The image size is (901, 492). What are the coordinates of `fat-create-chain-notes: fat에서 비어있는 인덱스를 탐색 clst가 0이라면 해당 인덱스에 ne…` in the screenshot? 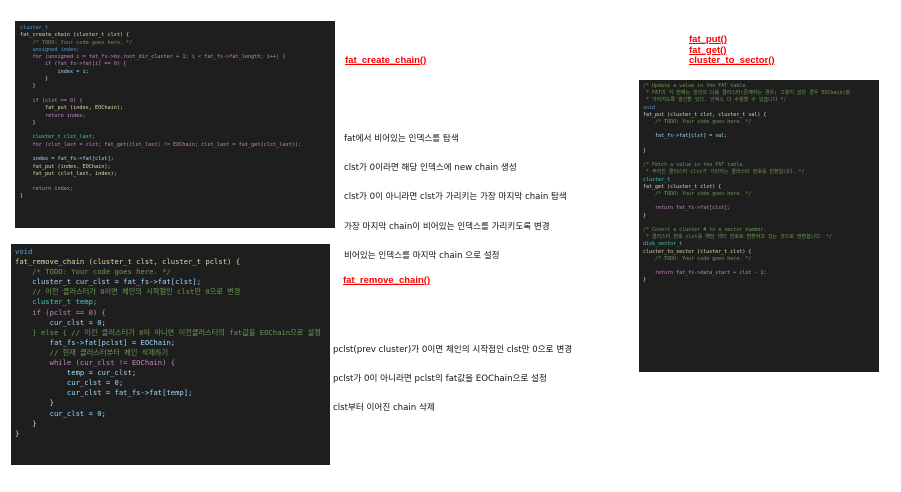 It's located at (455, 193).